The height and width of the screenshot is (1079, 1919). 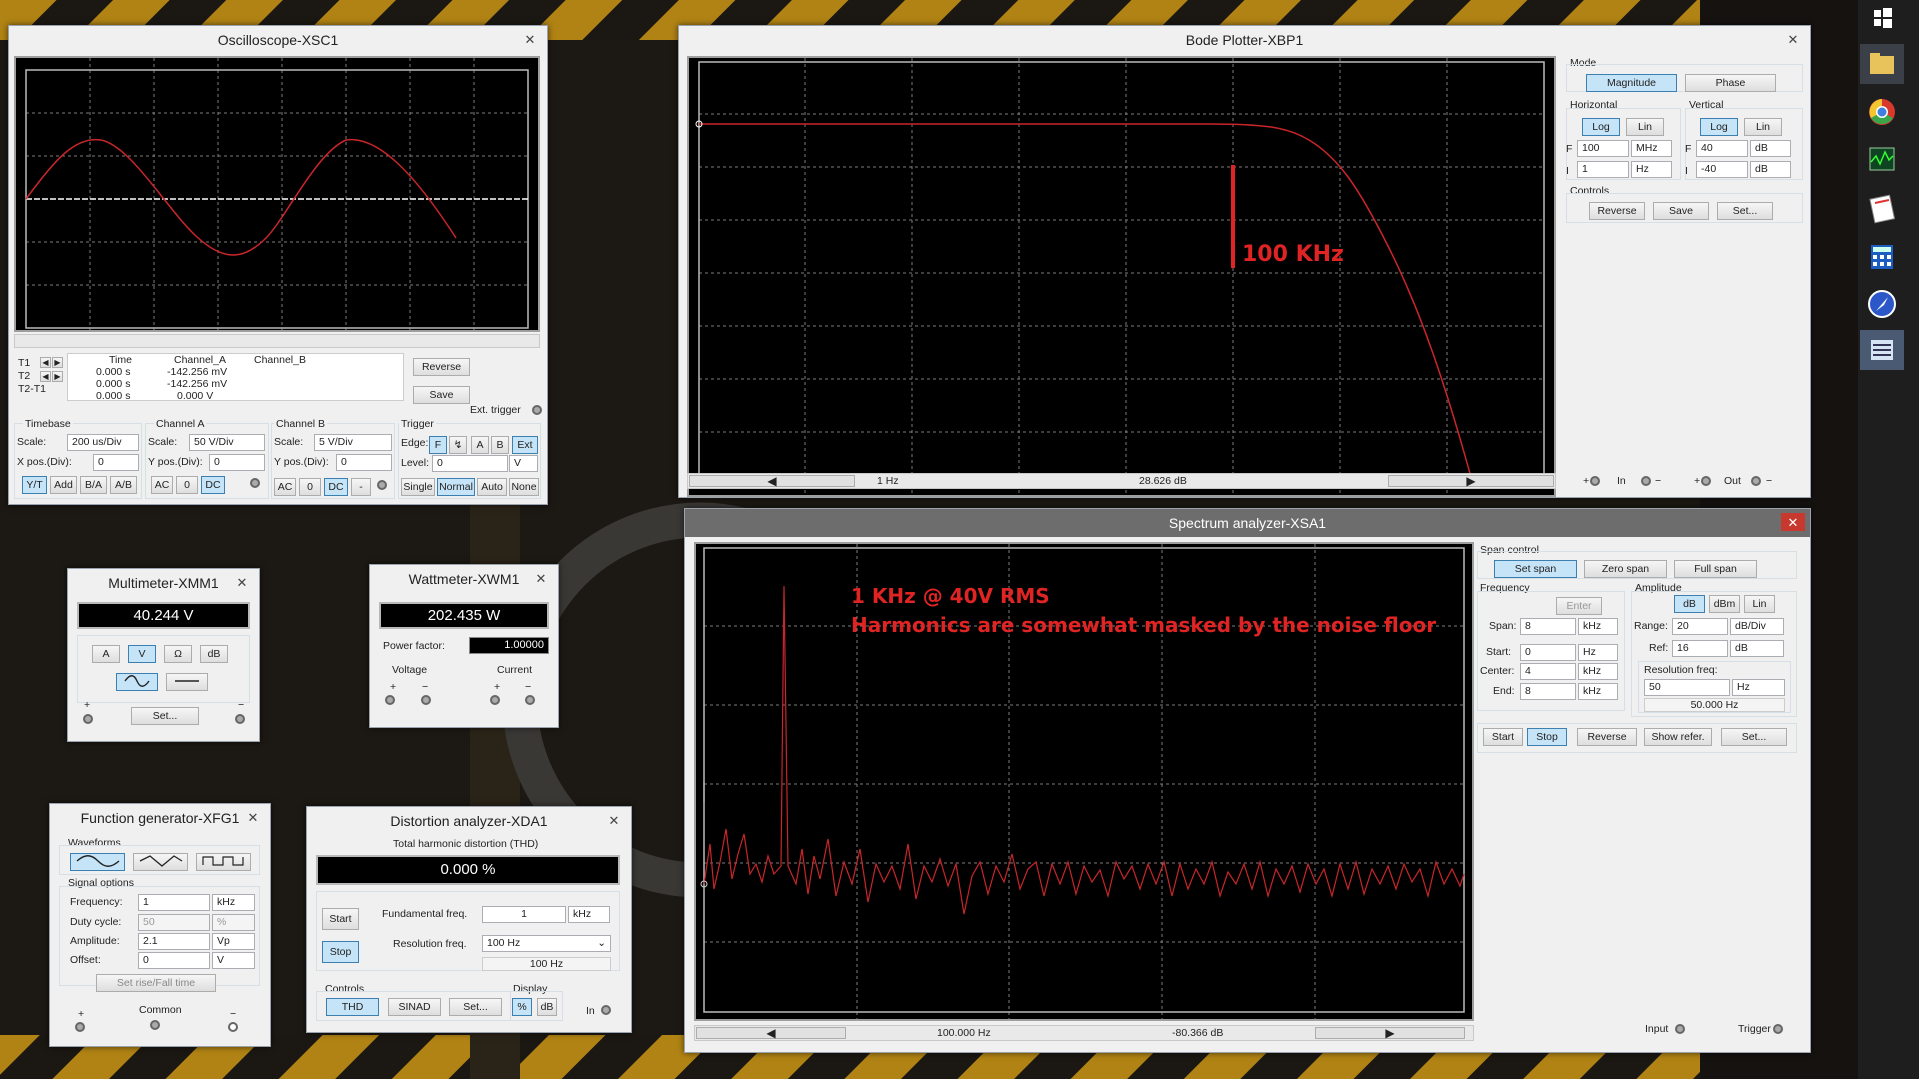 What do you see at coordinates (1607, 737) in the screenshot?
I see `spectrum-reverse-button: Reverse` at bounding box center [1607, 737].